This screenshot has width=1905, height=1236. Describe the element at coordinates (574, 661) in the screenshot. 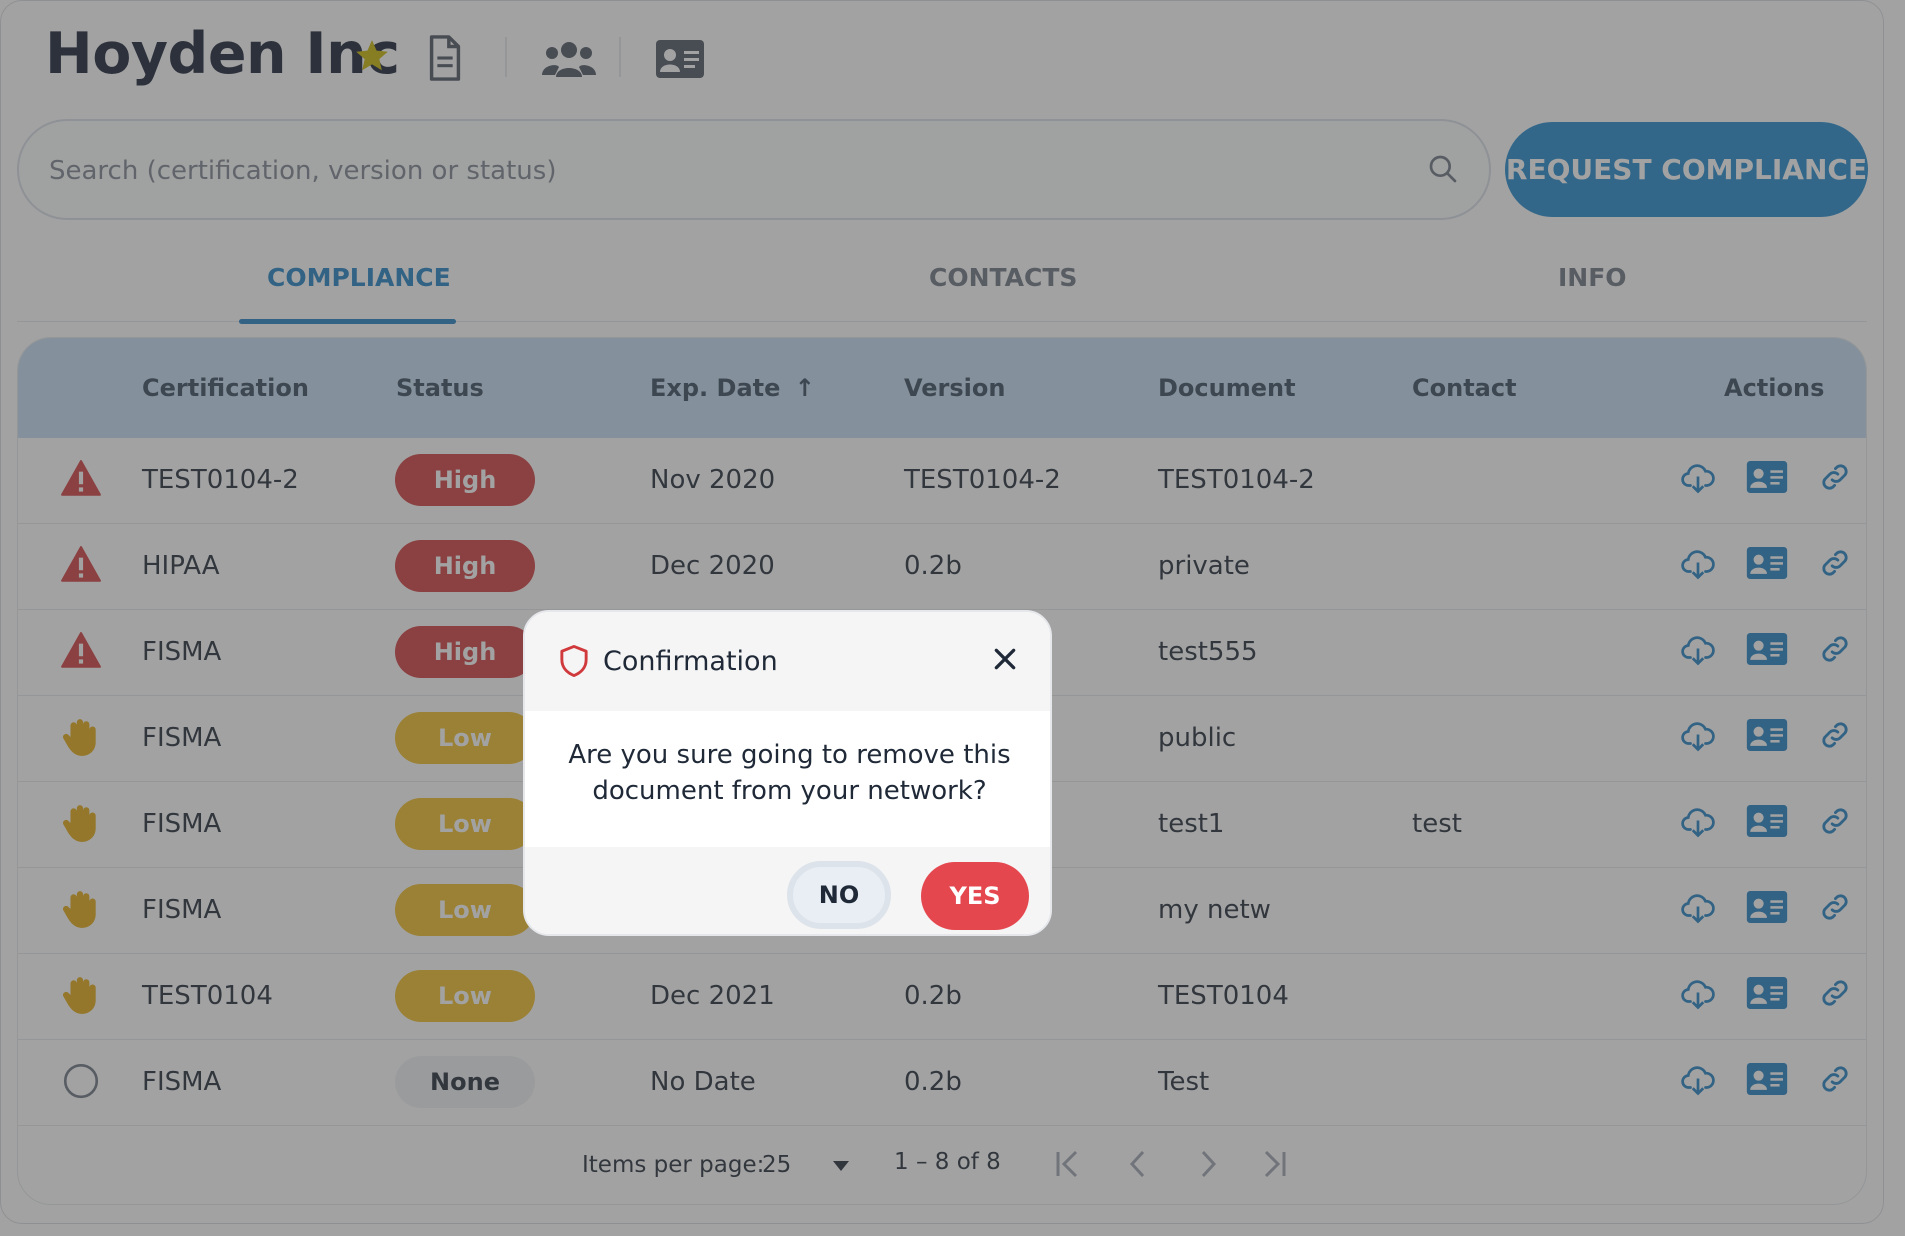

I see `shield-icon` at that location.